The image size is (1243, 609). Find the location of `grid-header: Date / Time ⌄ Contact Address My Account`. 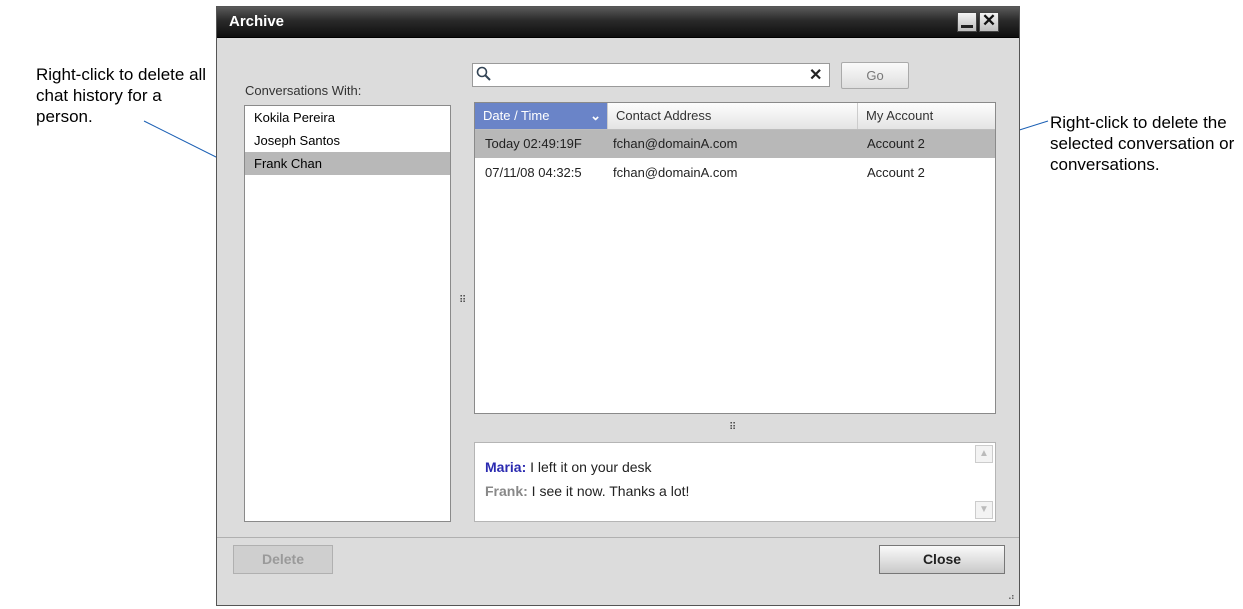

grid-header: Date / Time ⌄ Contact Address My Account is located at coordinates (735, 116).